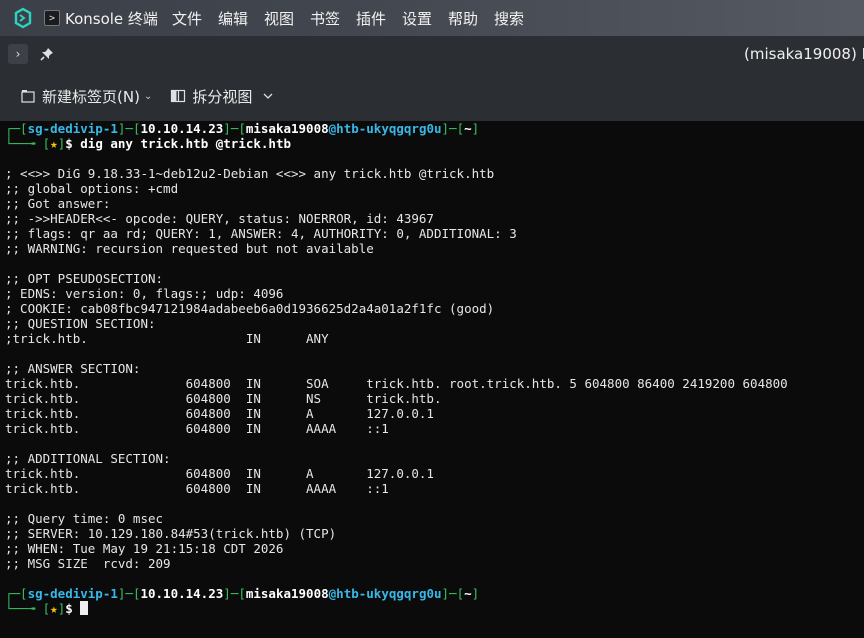  I want to click on menu-help: 帮助, so click(463, 18).